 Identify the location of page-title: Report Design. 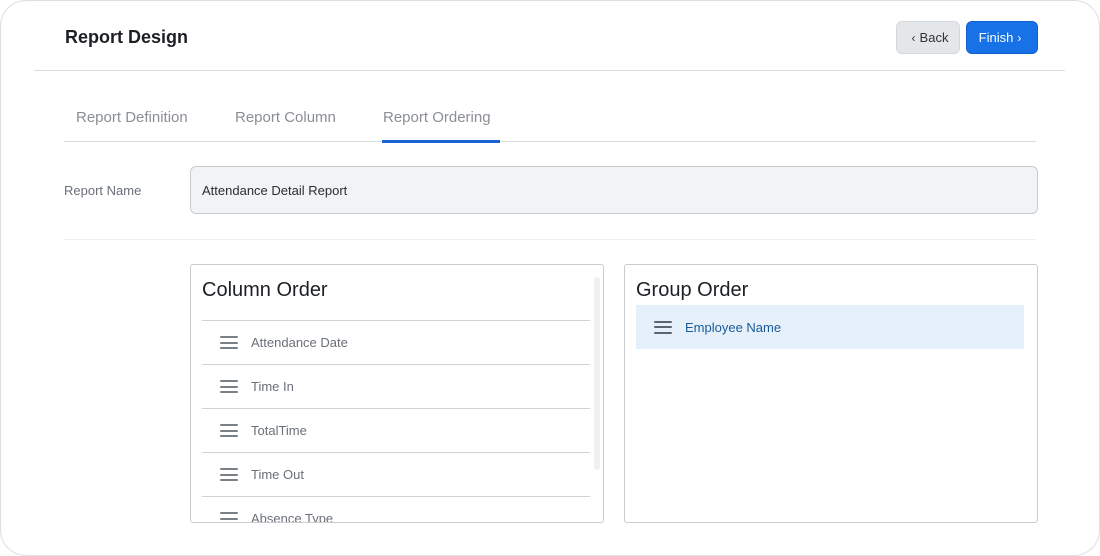
(127, 37).